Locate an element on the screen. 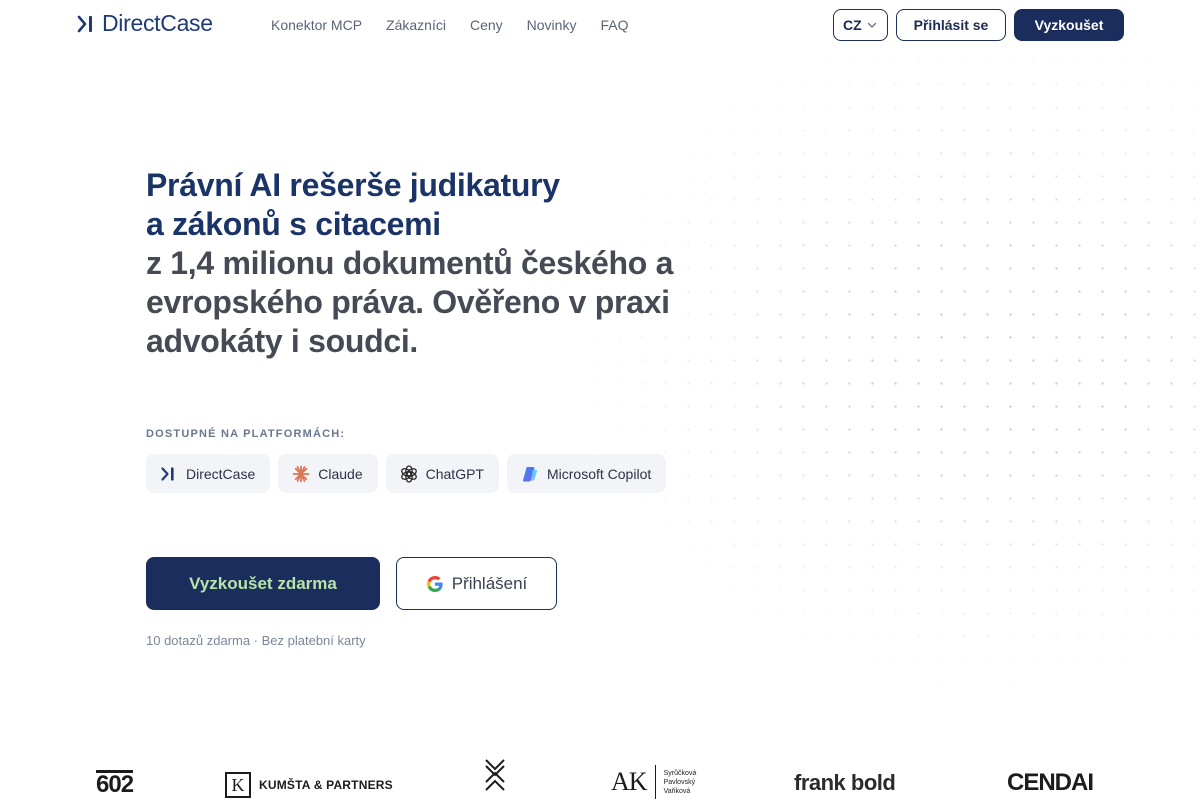 The height and width of the screenshot is (800, 1200). logo-ak-spv: AK Syrůčková Pavlovský Vaňková is located at coordinates (653, 782).